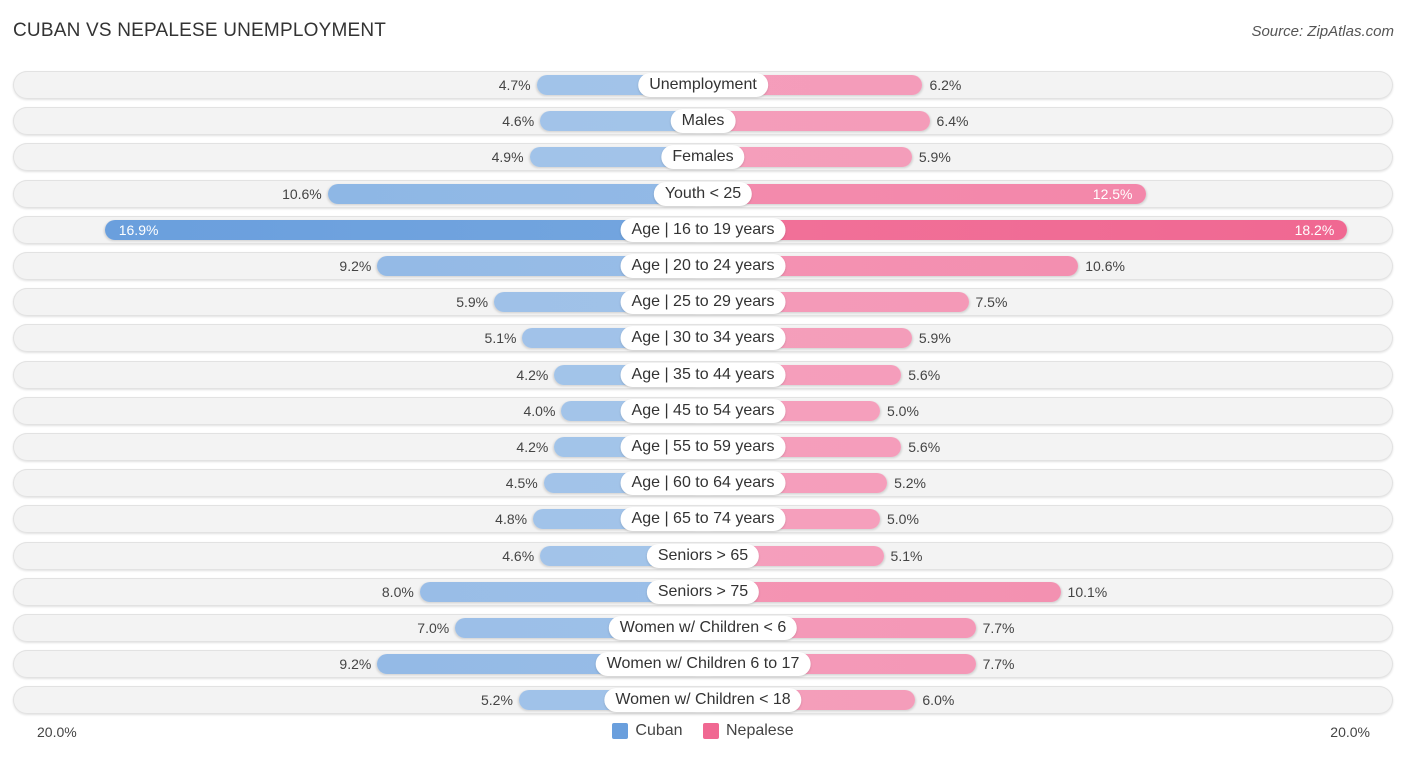 This screenshot has height=757, width=1406. What do you see at coordinates (1314, 229) in the screenshot?
I see `value-label-nepalese: 18.2%` at bounding box center [1314, 229].